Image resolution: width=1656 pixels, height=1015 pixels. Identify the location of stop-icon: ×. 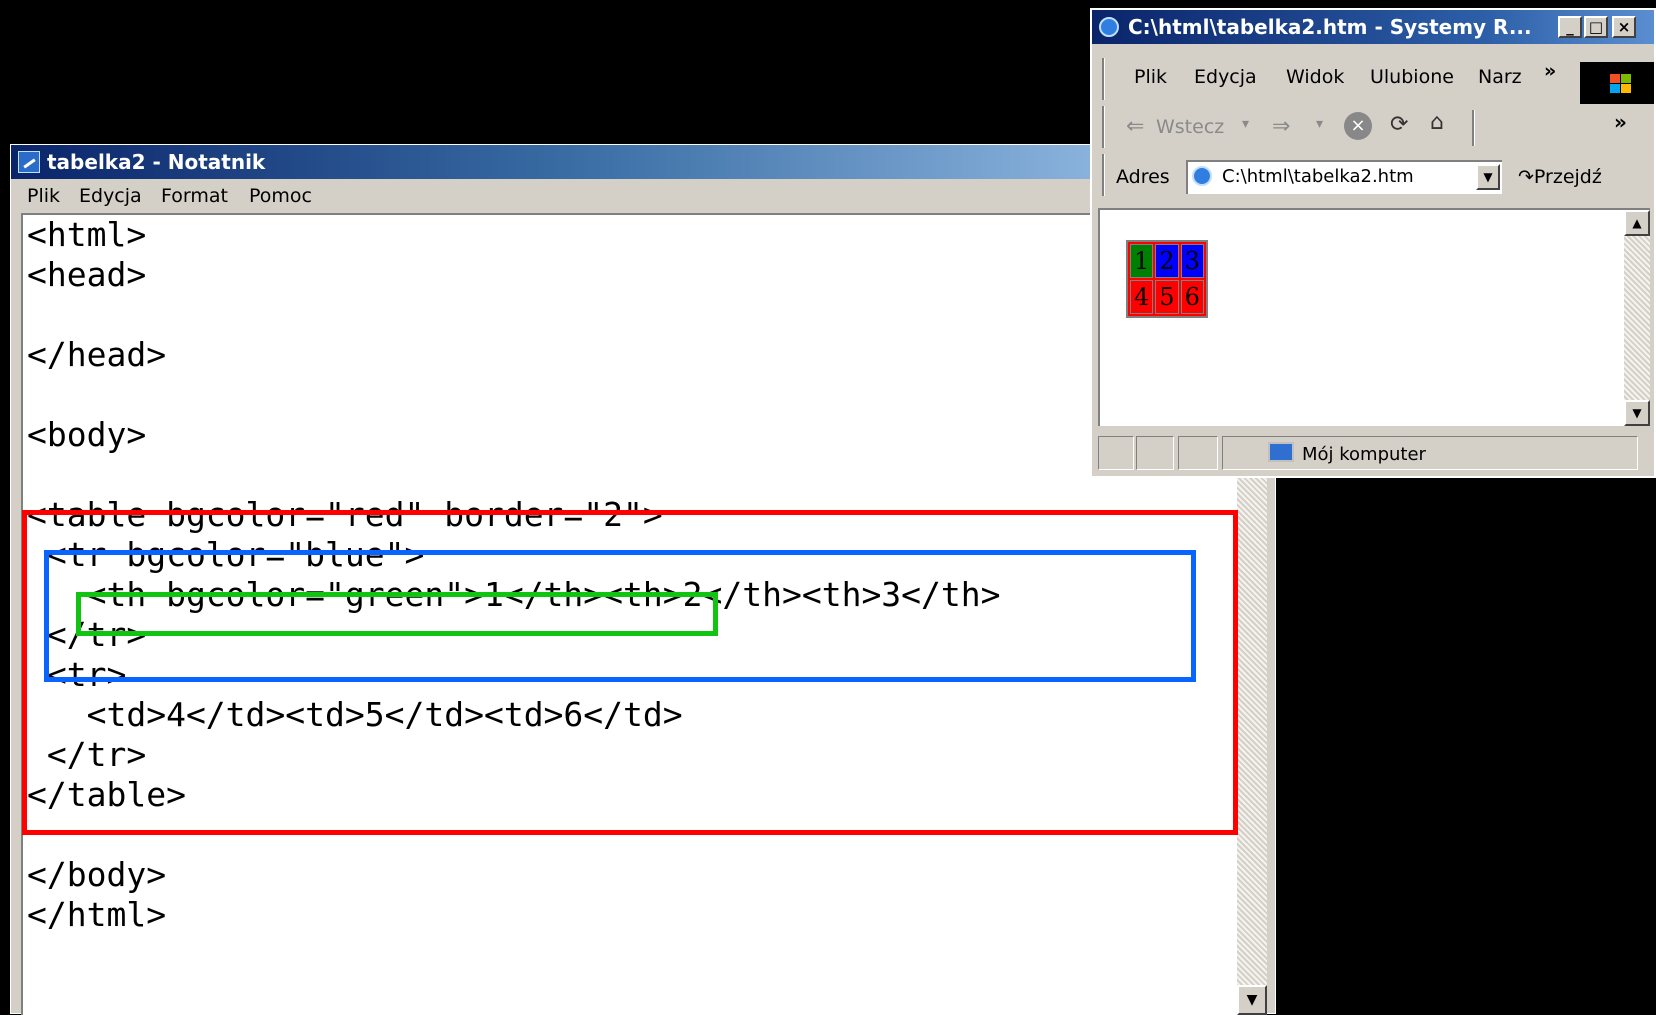
(1358, 126).